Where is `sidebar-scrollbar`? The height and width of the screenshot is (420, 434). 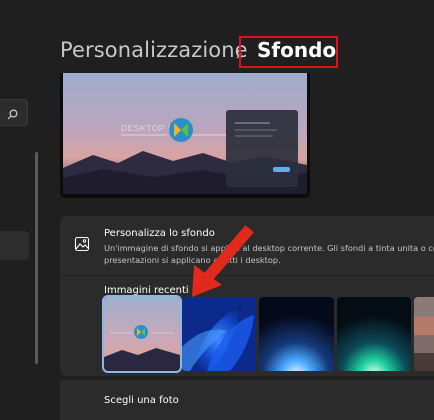 sidebar-scrollbar is located at coordinates (36, 258).